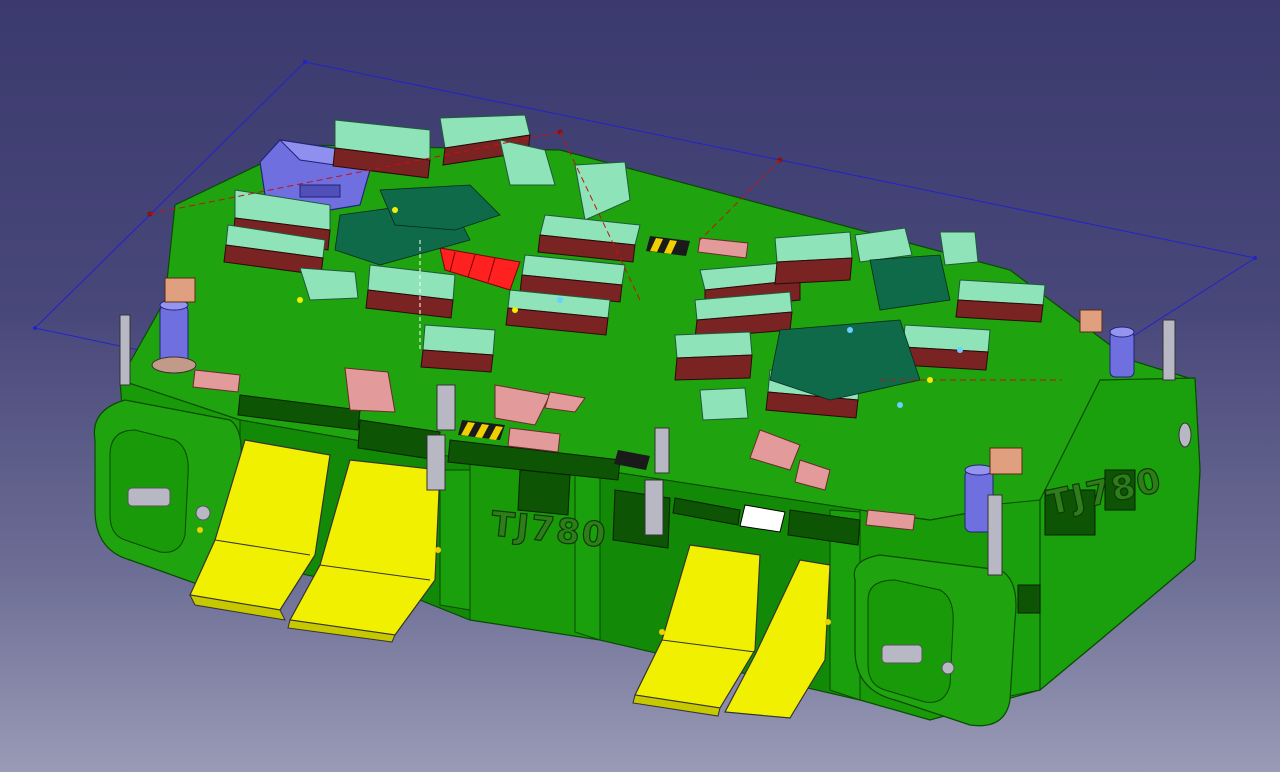  Describe the element at coordinates (1122, 354) in the screenshot. I see `pillar-back-right` at that location.